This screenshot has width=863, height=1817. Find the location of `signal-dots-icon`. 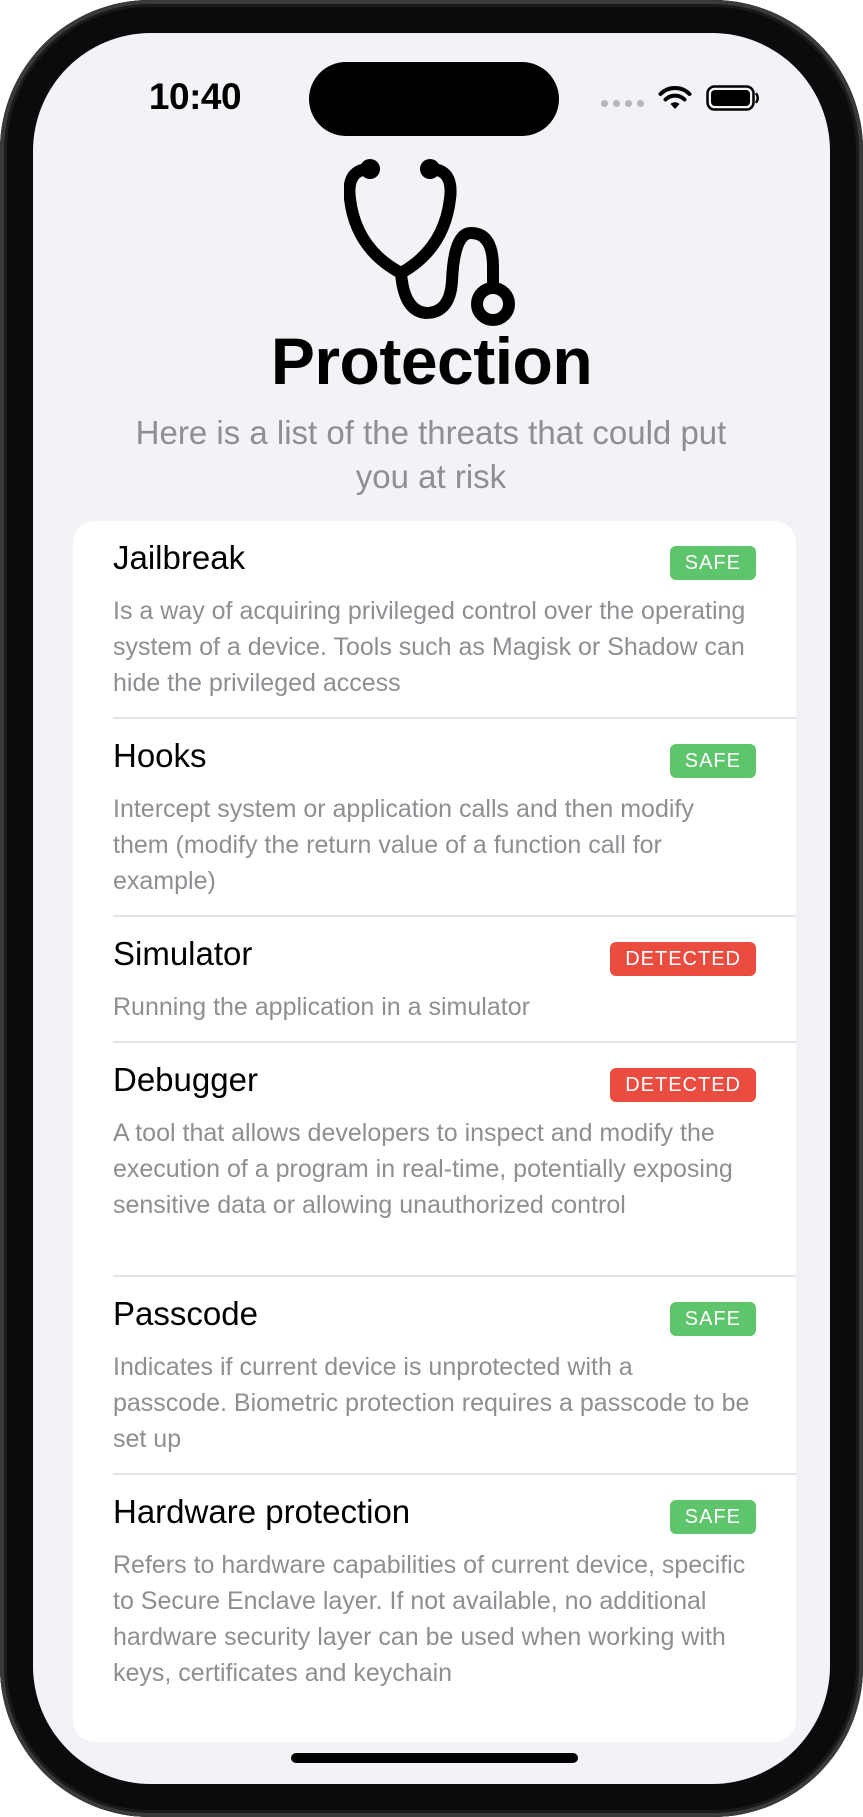

signal-dots-icon is located at coordinates (622, 103).